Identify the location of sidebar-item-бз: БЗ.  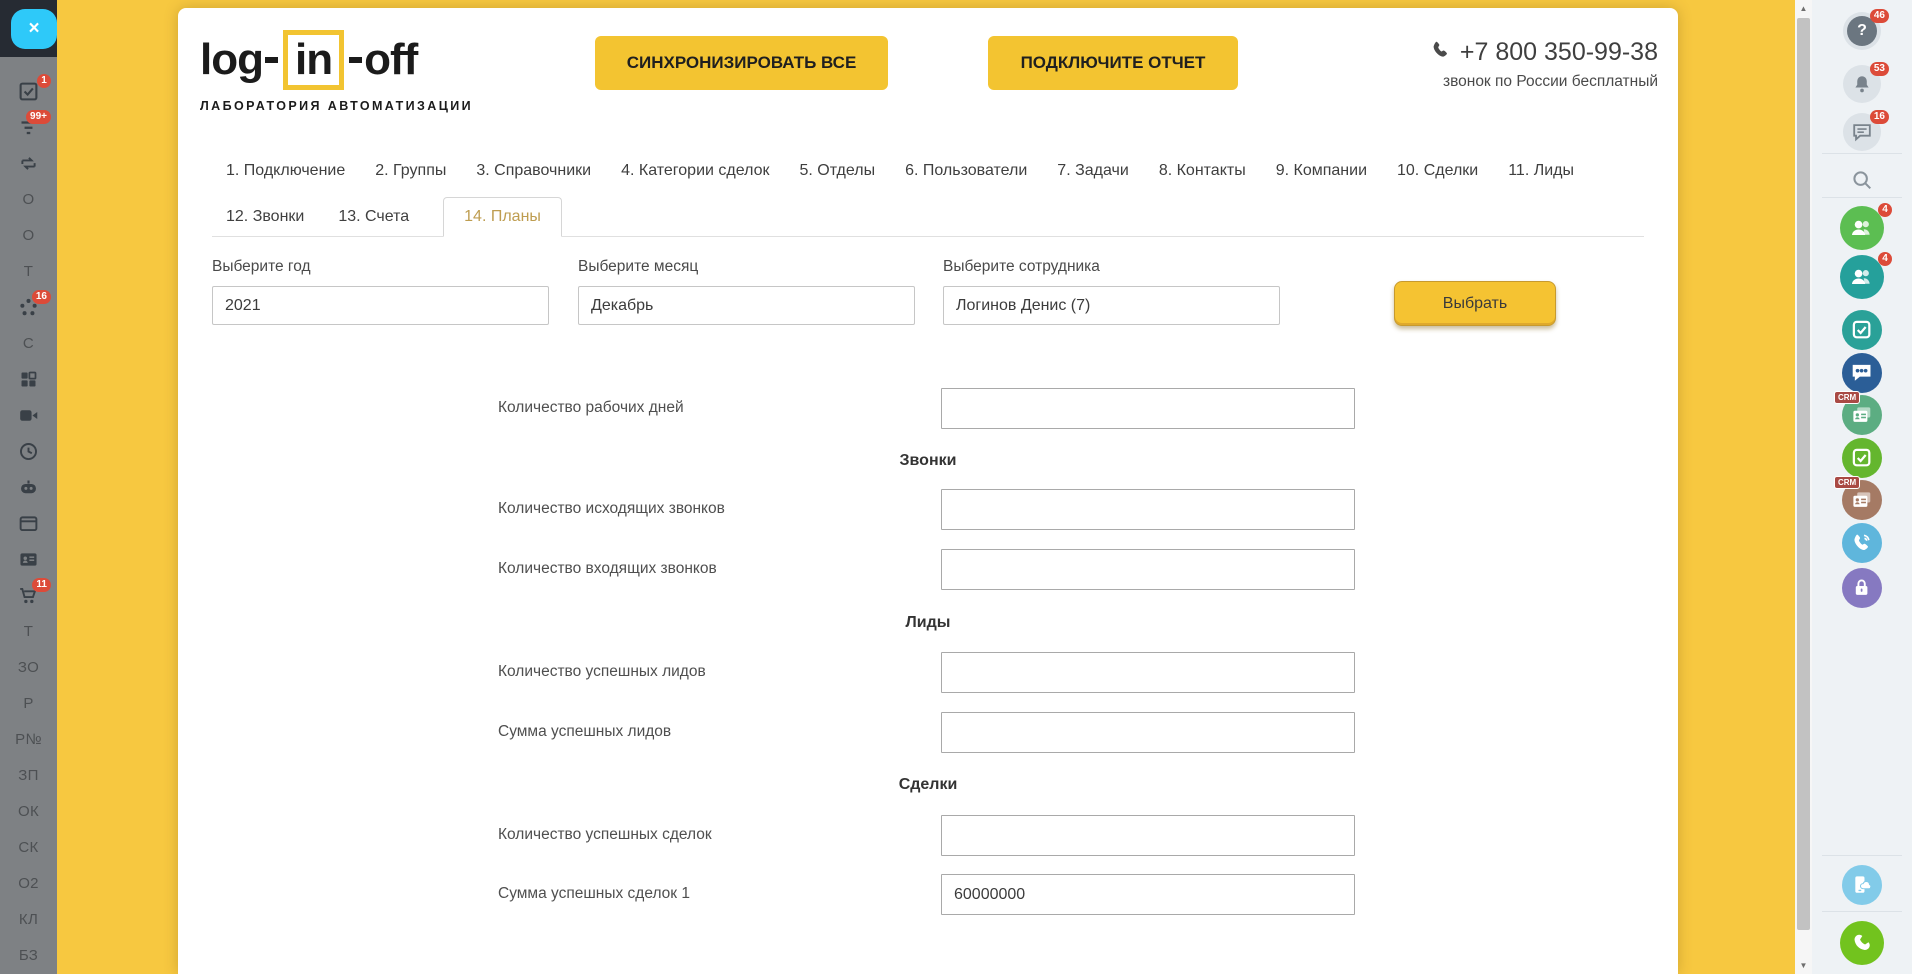
(28, 955).